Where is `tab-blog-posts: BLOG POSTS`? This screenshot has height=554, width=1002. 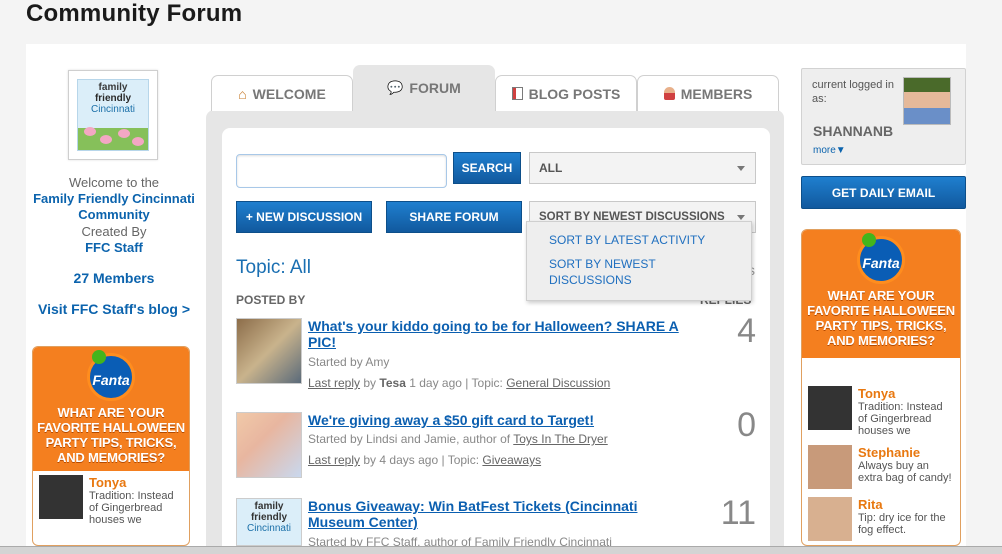
tab-blog-posts: BLOG POSTS is located at coordinates (566, 93).